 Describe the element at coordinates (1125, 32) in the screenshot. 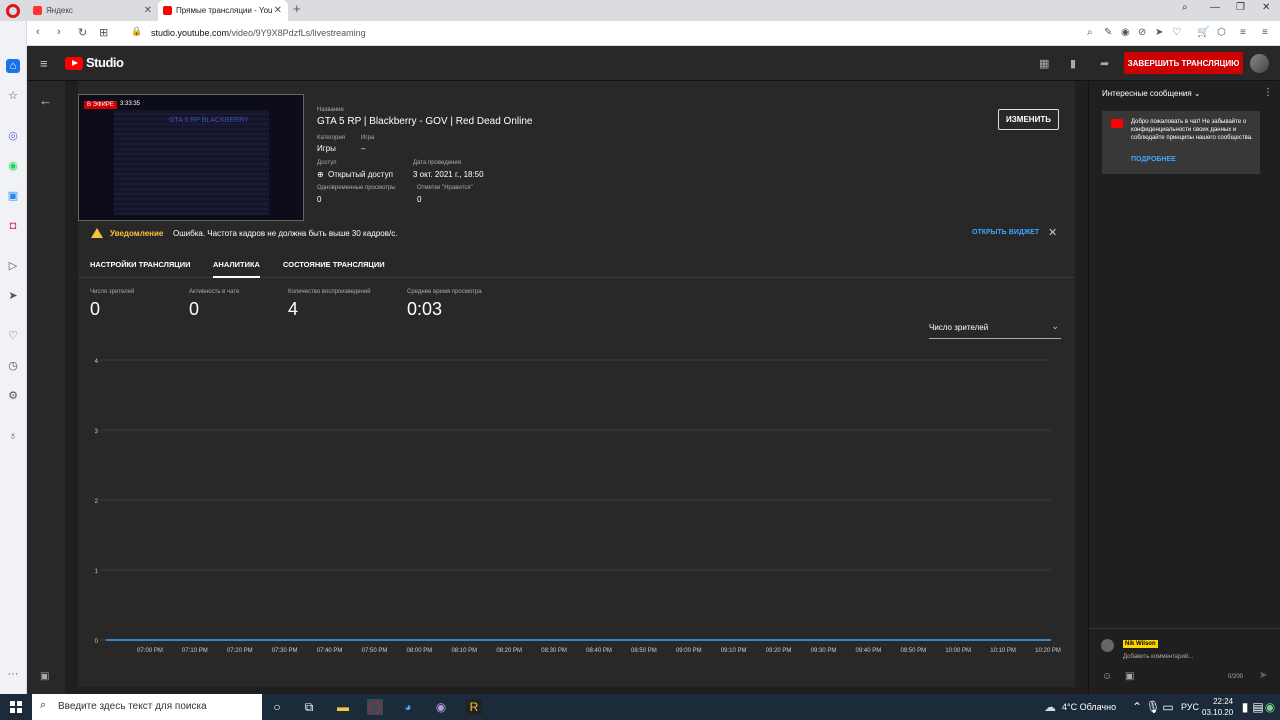

I see `camera-icon: ◉` at that location.